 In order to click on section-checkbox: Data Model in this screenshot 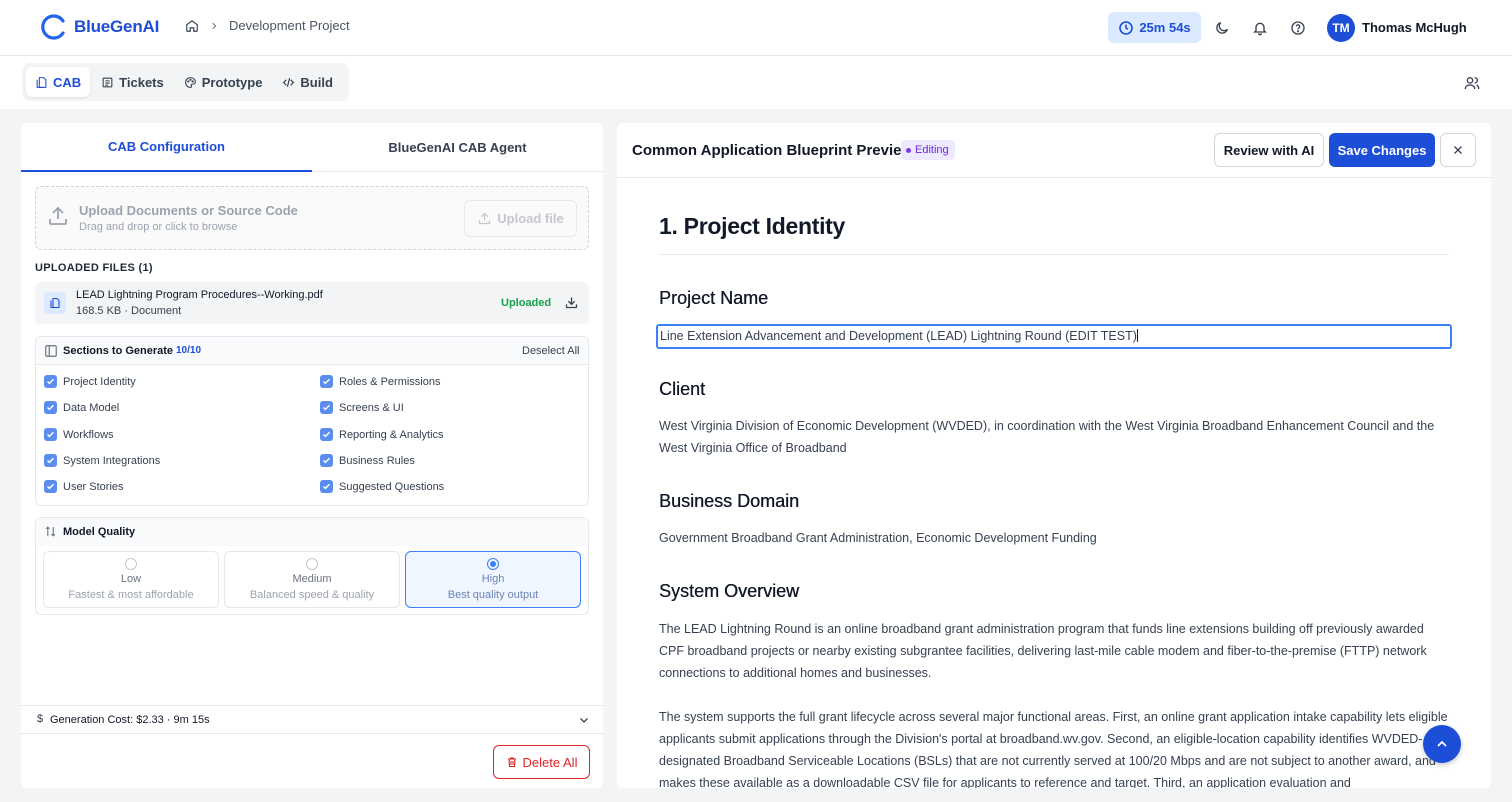, I will do `click(81, 407)`.